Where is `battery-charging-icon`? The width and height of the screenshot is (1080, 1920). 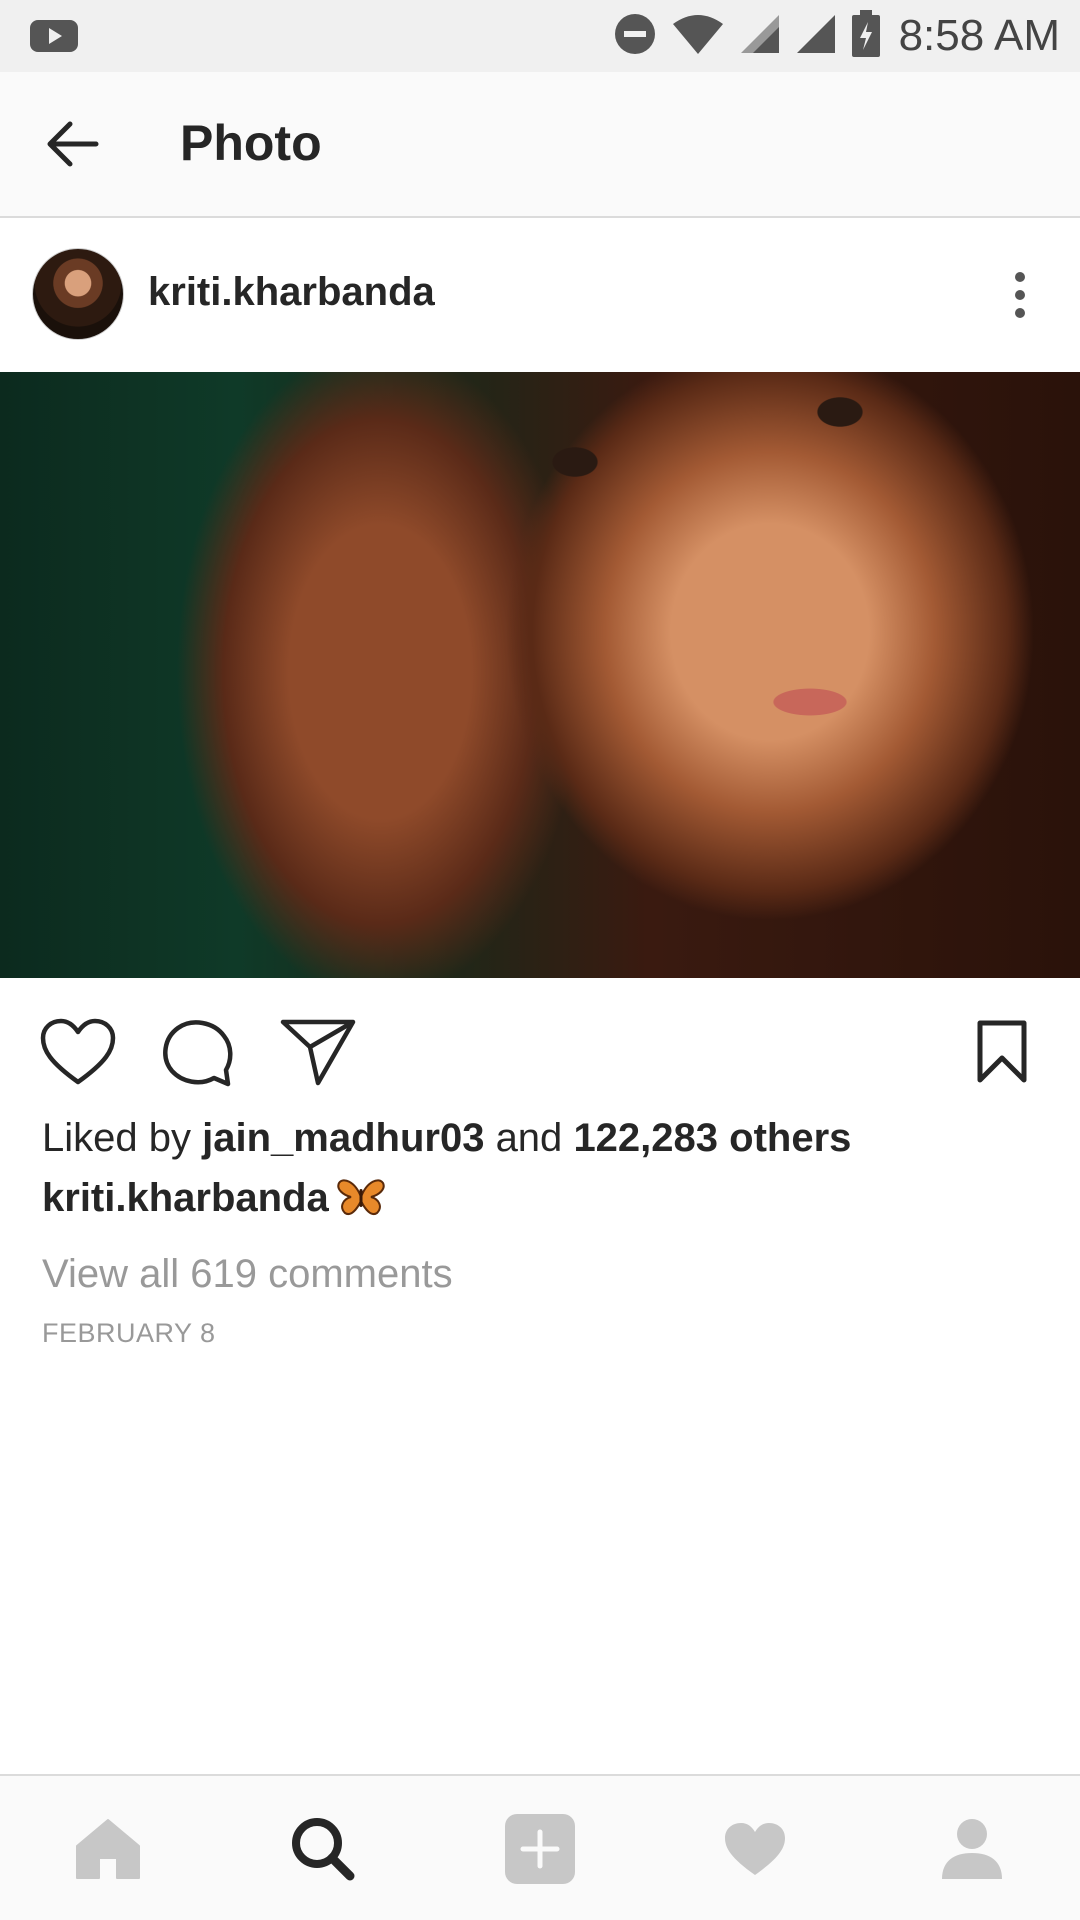 battery-charging-icon is located at coordinates (866, 36).